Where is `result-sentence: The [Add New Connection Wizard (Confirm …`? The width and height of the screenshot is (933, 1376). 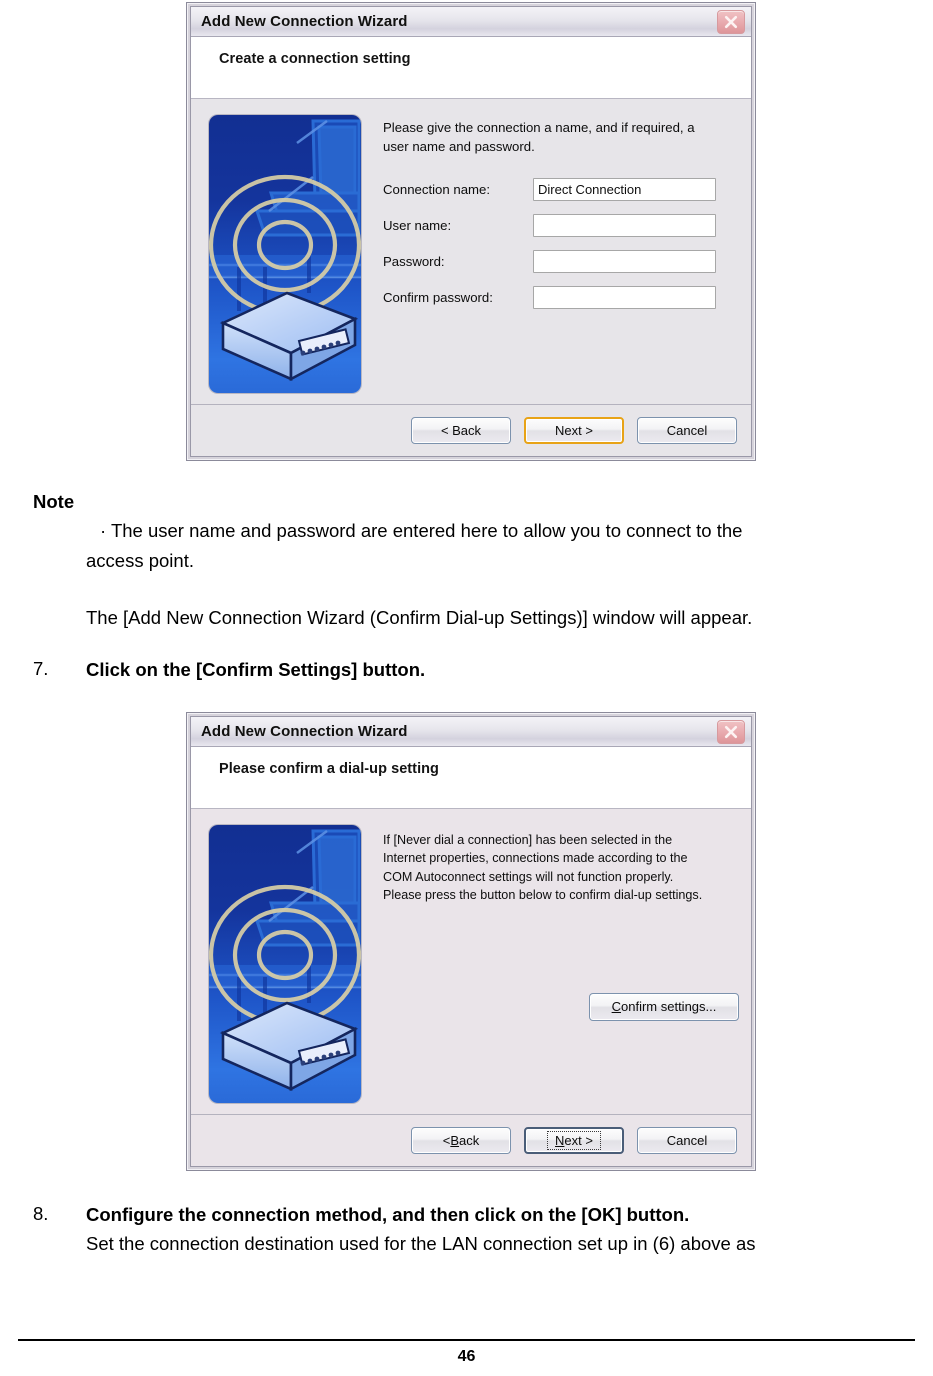
result-sentence: The [Add New Connection Wizard (Confirm … is located at coordinates (419, 617).